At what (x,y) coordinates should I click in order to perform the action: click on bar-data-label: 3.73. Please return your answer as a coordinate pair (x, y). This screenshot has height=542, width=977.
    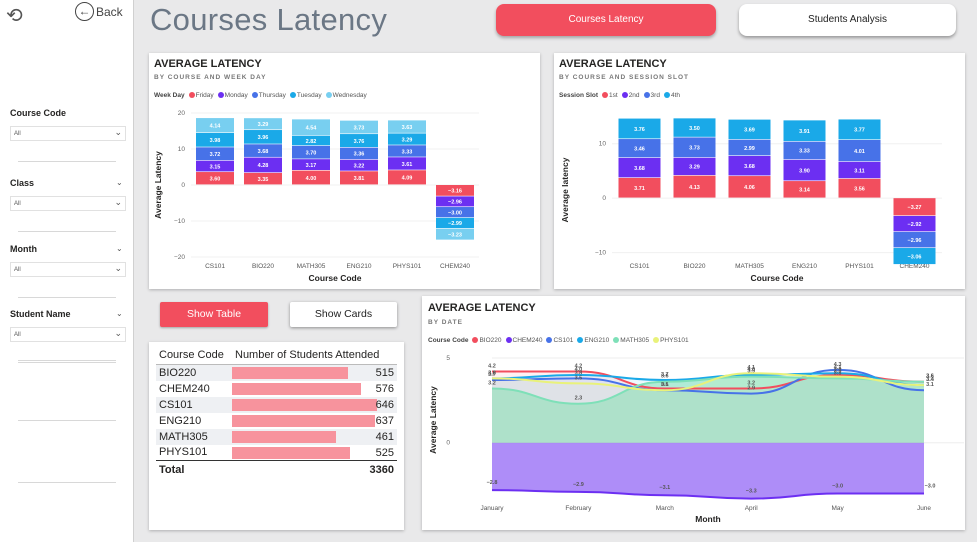
    Looking at the image, I should click on (359, 128).